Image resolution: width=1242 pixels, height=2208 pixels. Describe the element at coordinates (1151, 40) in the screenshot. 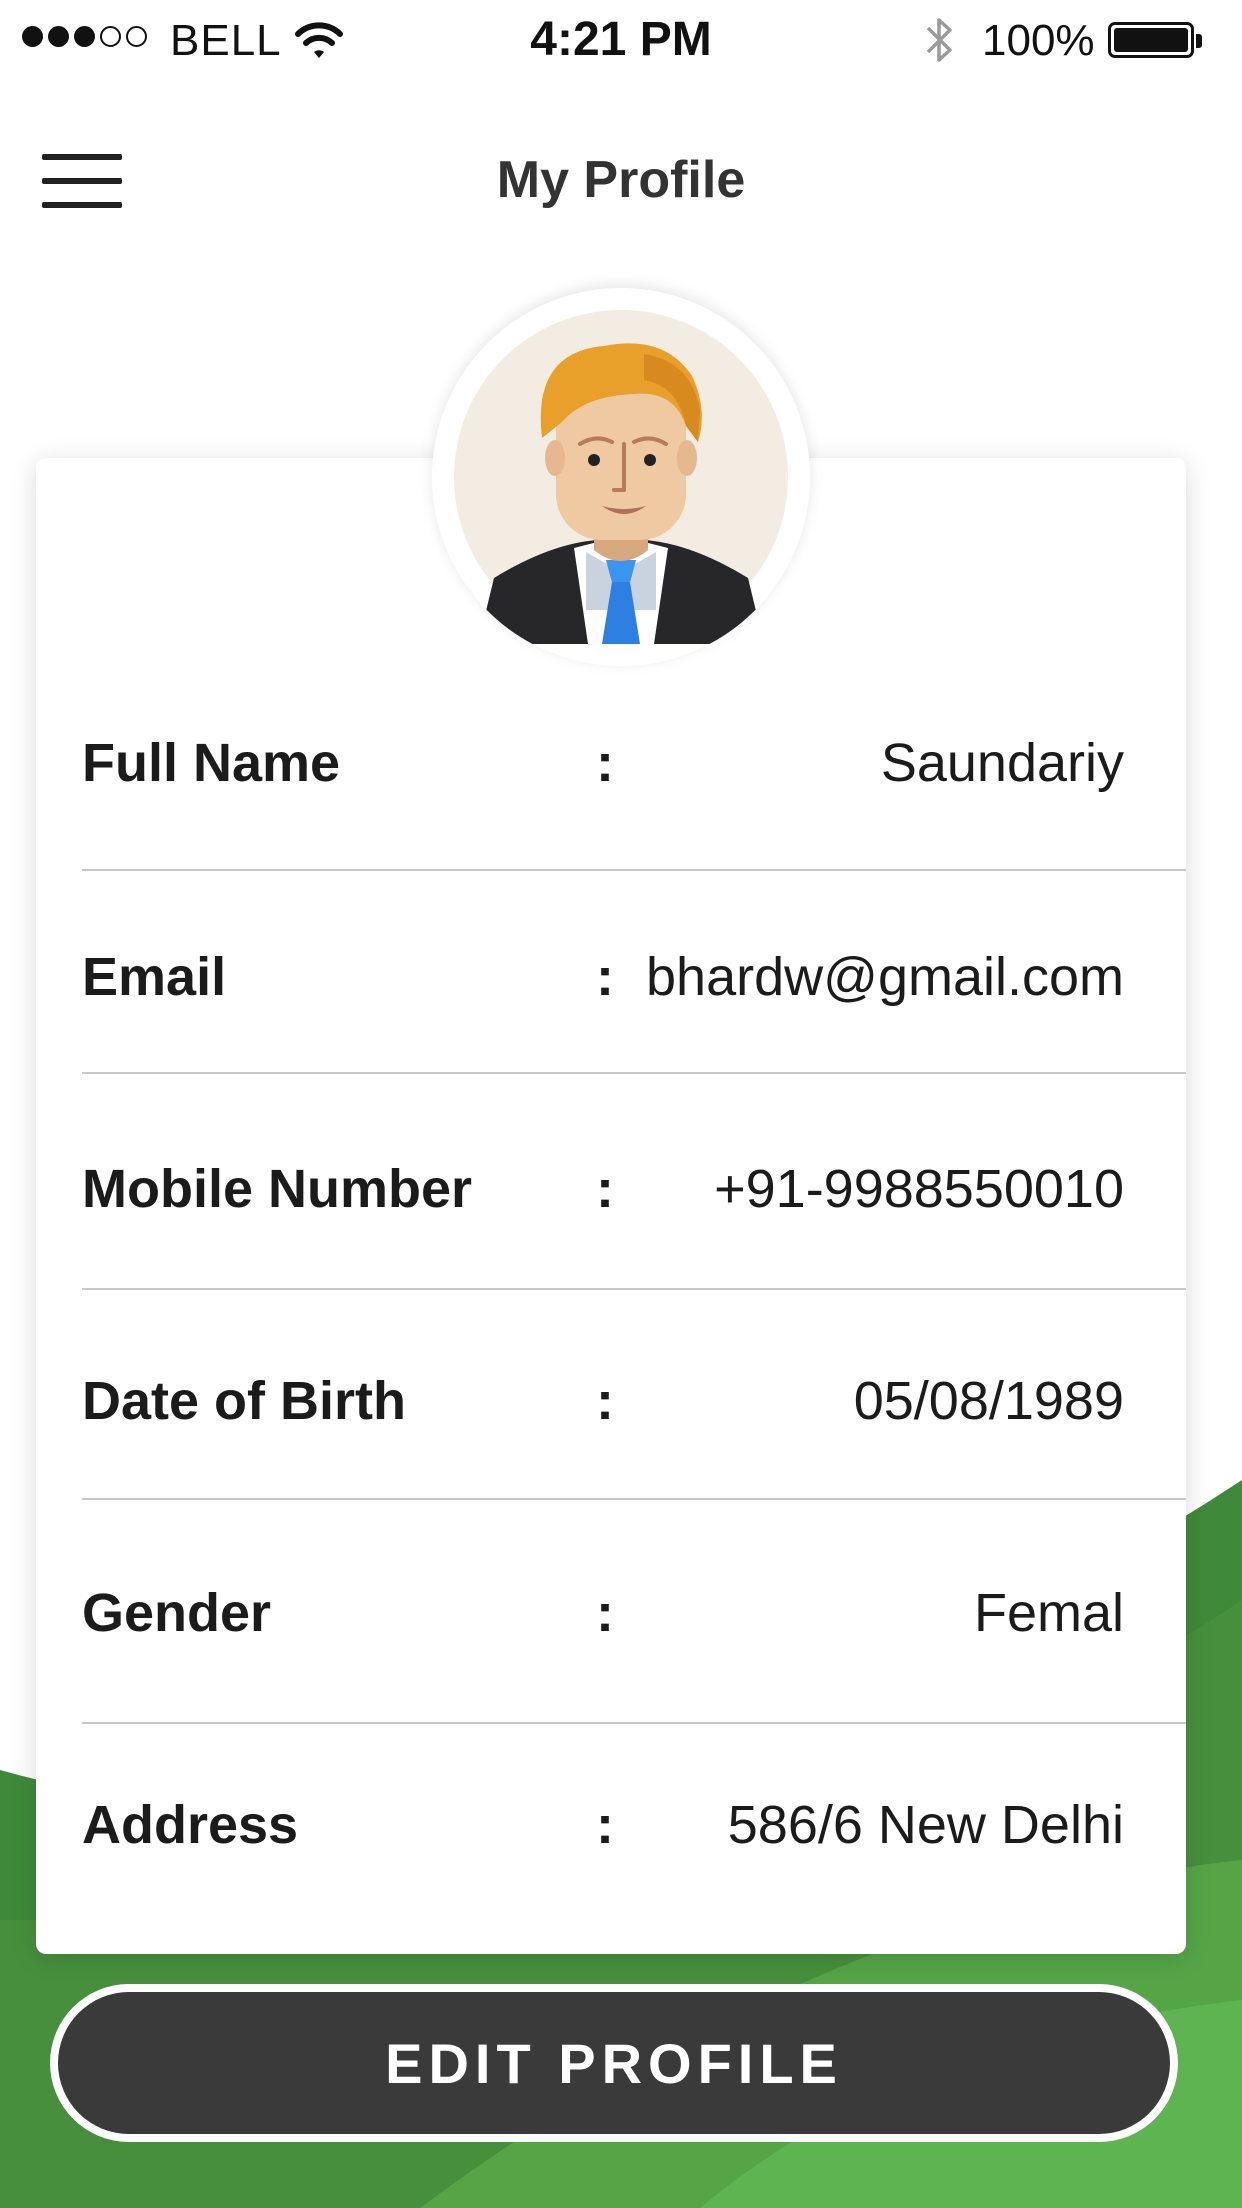

I see `battery-icon` at that location.